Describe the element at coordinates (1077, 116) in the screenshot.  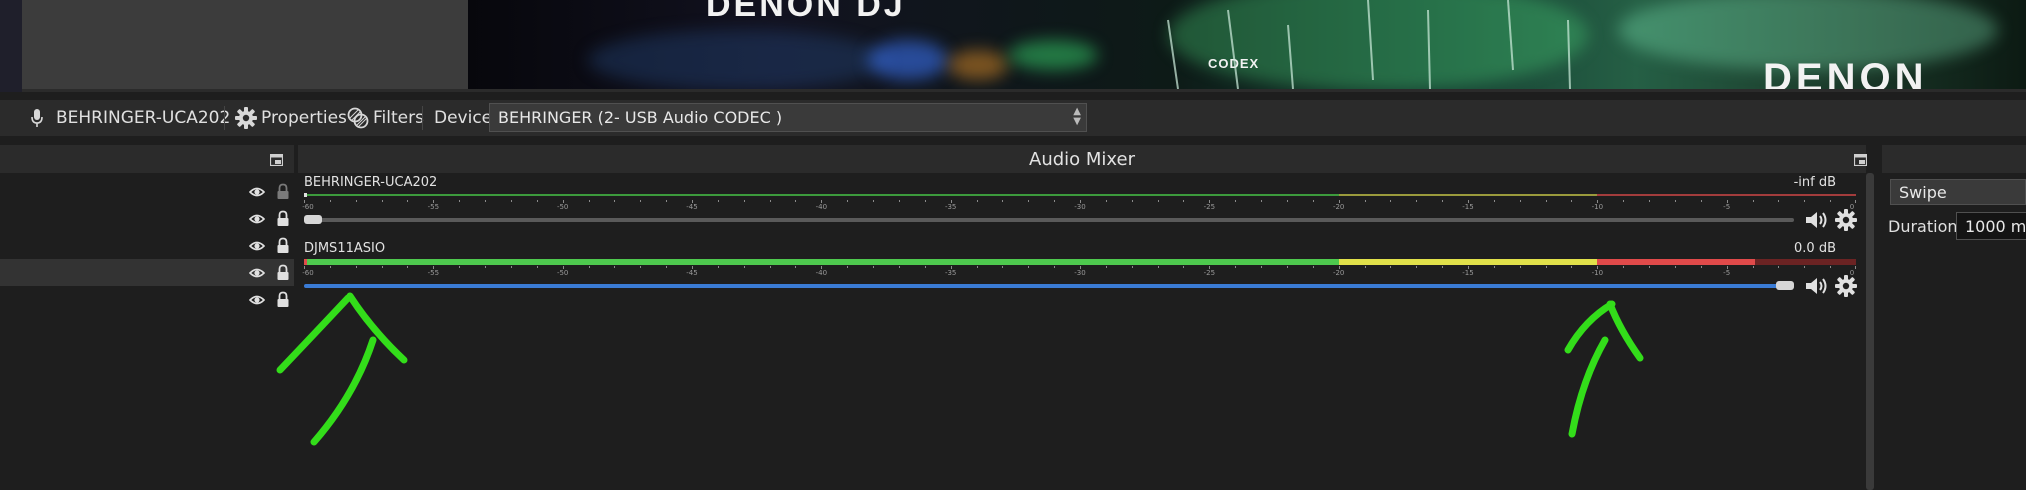
I see `updown-arrows-icon: ▲ ▼` at that location.